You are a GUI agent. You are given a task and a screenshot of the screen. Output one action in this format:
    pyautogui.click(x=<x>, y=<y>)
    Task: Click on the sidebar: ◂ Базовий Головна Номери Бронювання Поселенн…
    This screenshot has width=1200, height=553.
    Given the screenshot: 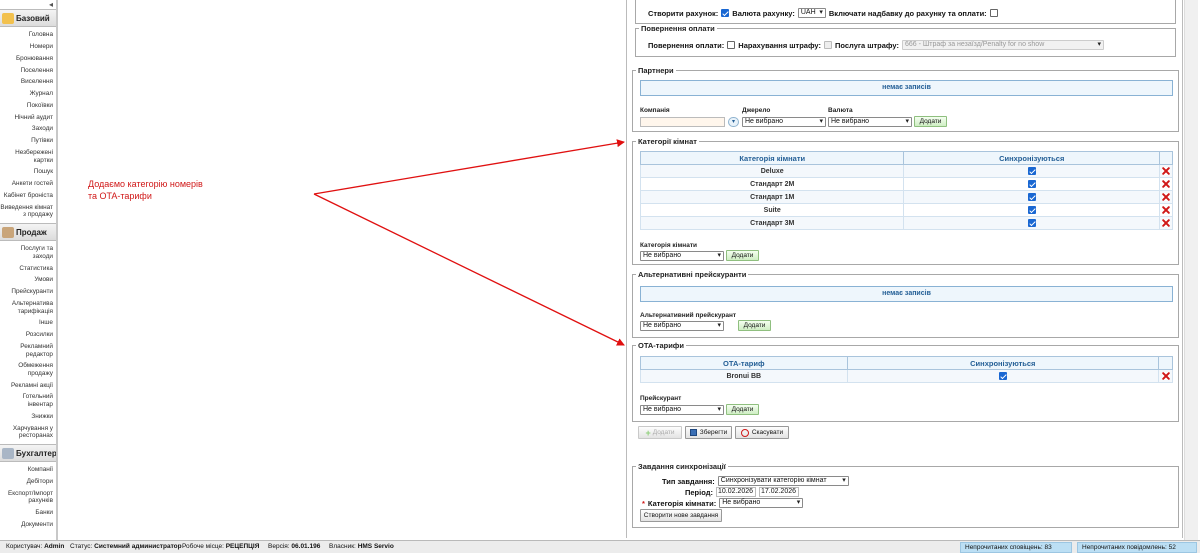 What is the action you would take?
    pyautogui.click(x=28, y=270)
    